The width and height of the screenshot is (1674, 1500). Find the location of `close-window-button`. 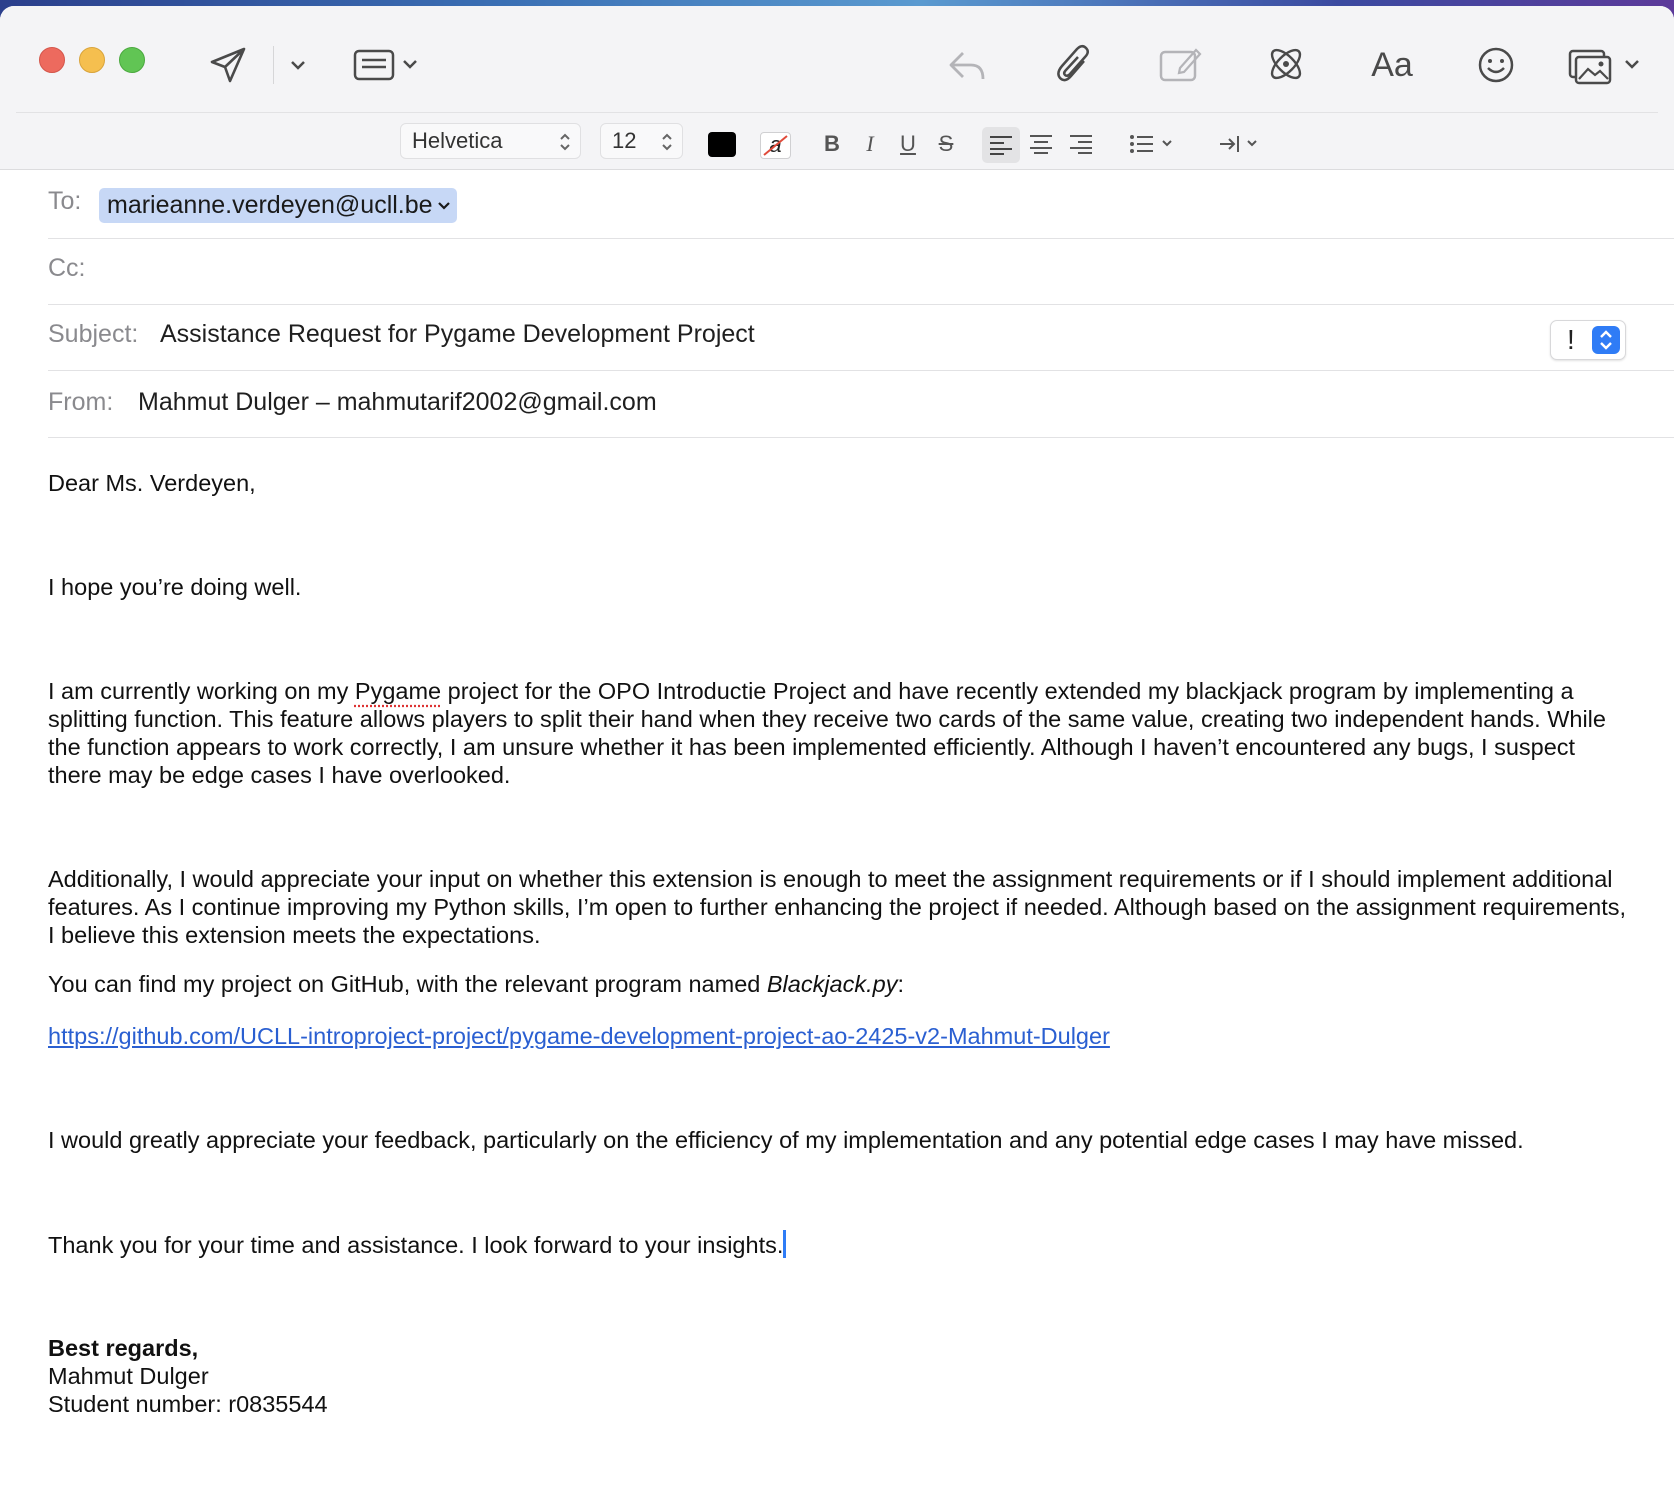

close-window-button is located at coordinates (52, 60).